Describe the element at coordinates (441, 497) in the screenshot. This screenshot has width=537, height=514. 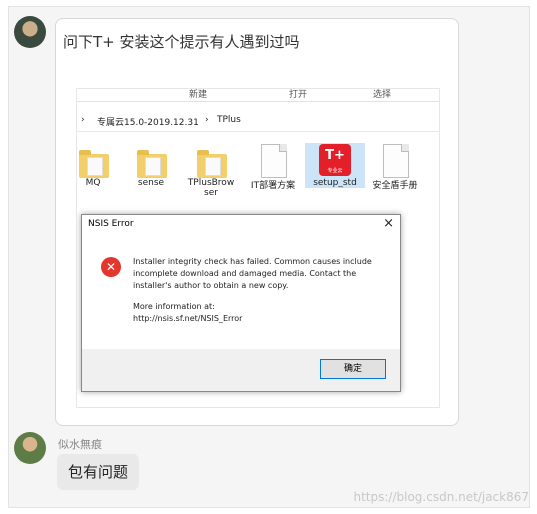
I see `watermark: https://blog.csdn.net/jack867` at that location.